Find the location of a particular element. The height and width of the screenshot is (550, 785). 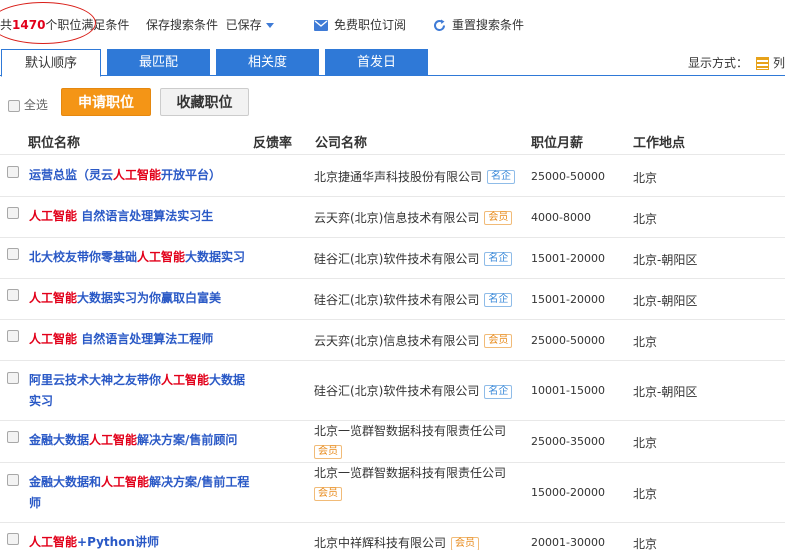

job-title-link: 人工智能 自然语言处理算法工程师 is located at coordinates (141, 339).